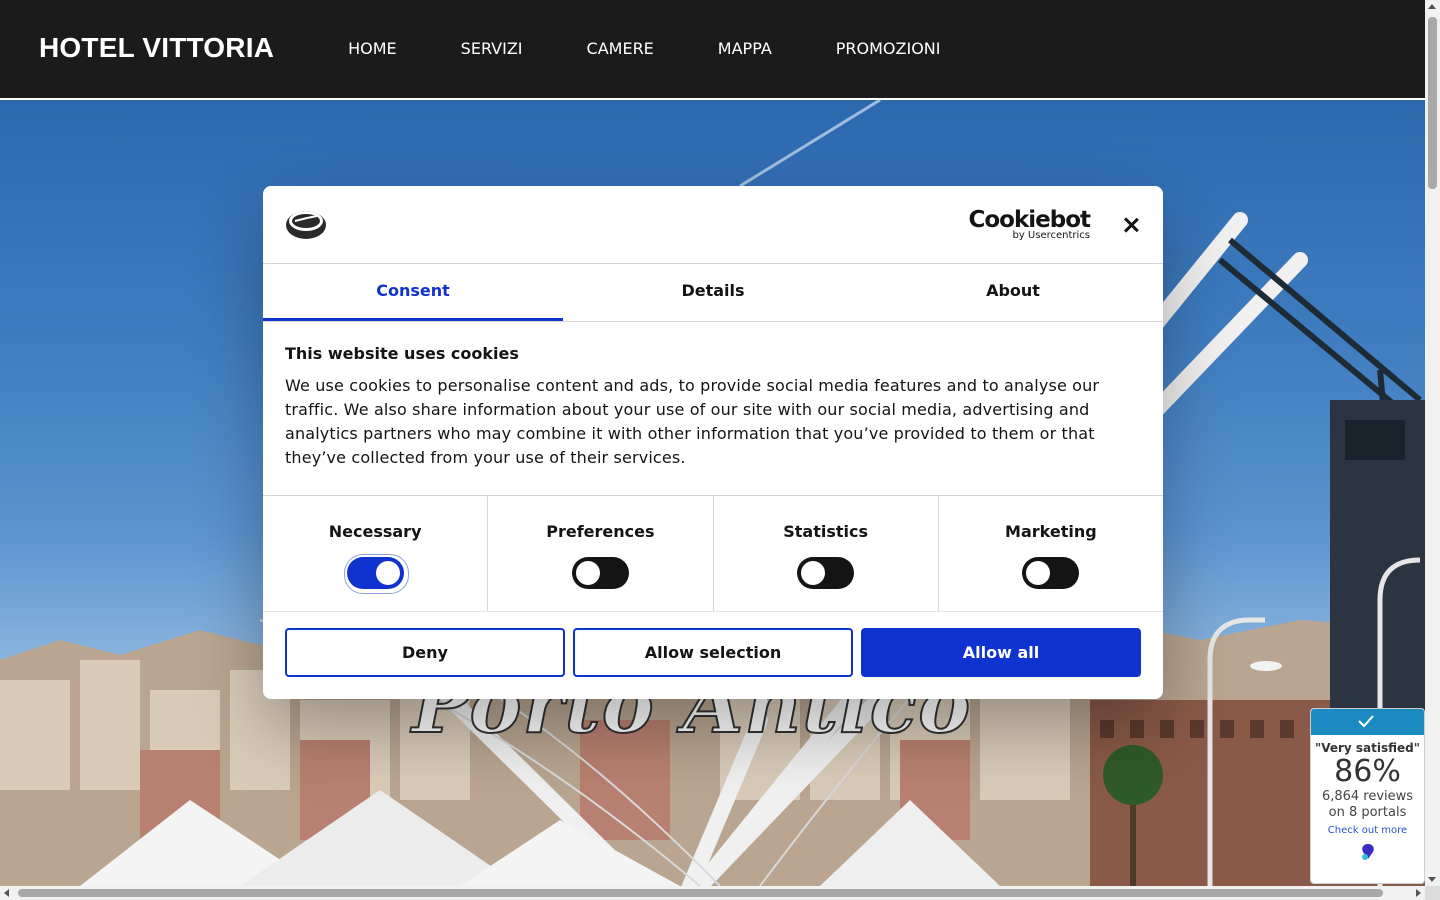  Describe the element at coordinates (1051, 553) in the screenshot. I see `toggle-cell-marketing: Marketing` at that location.